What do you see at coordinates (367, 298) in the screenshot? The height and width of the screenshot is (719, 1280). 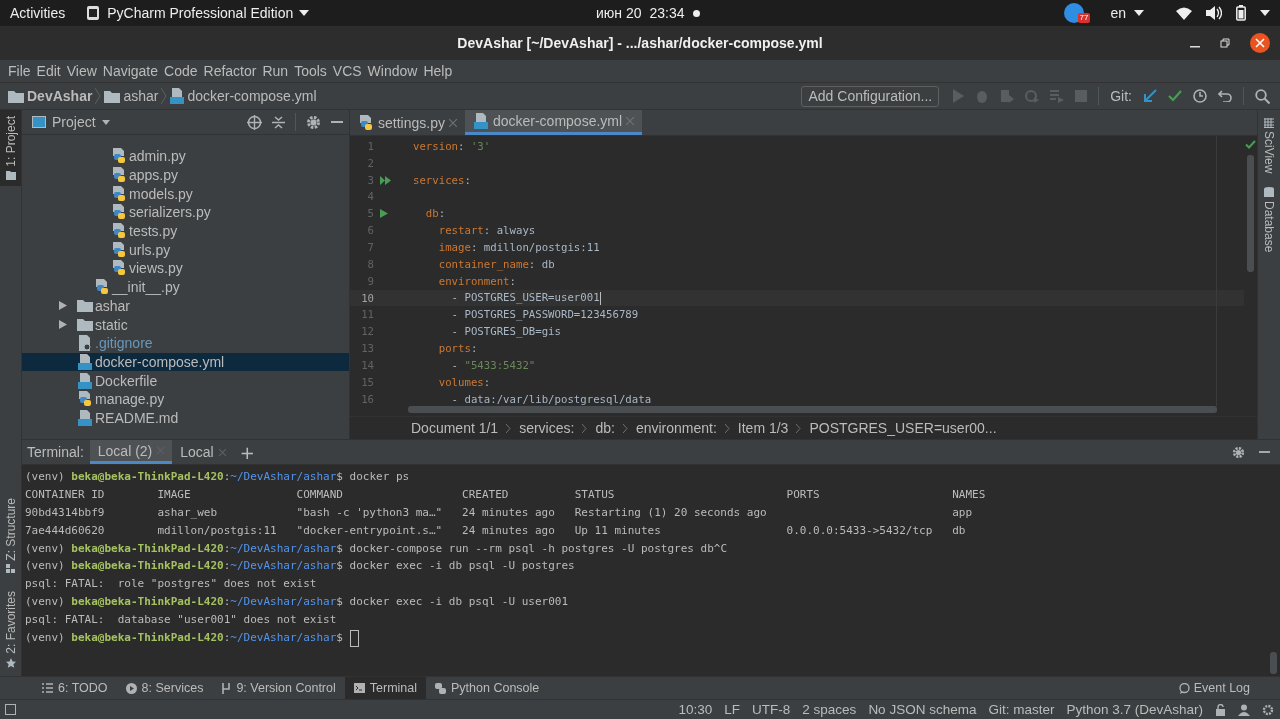 I see `line-number: 10` at bounding box center [367, 298].